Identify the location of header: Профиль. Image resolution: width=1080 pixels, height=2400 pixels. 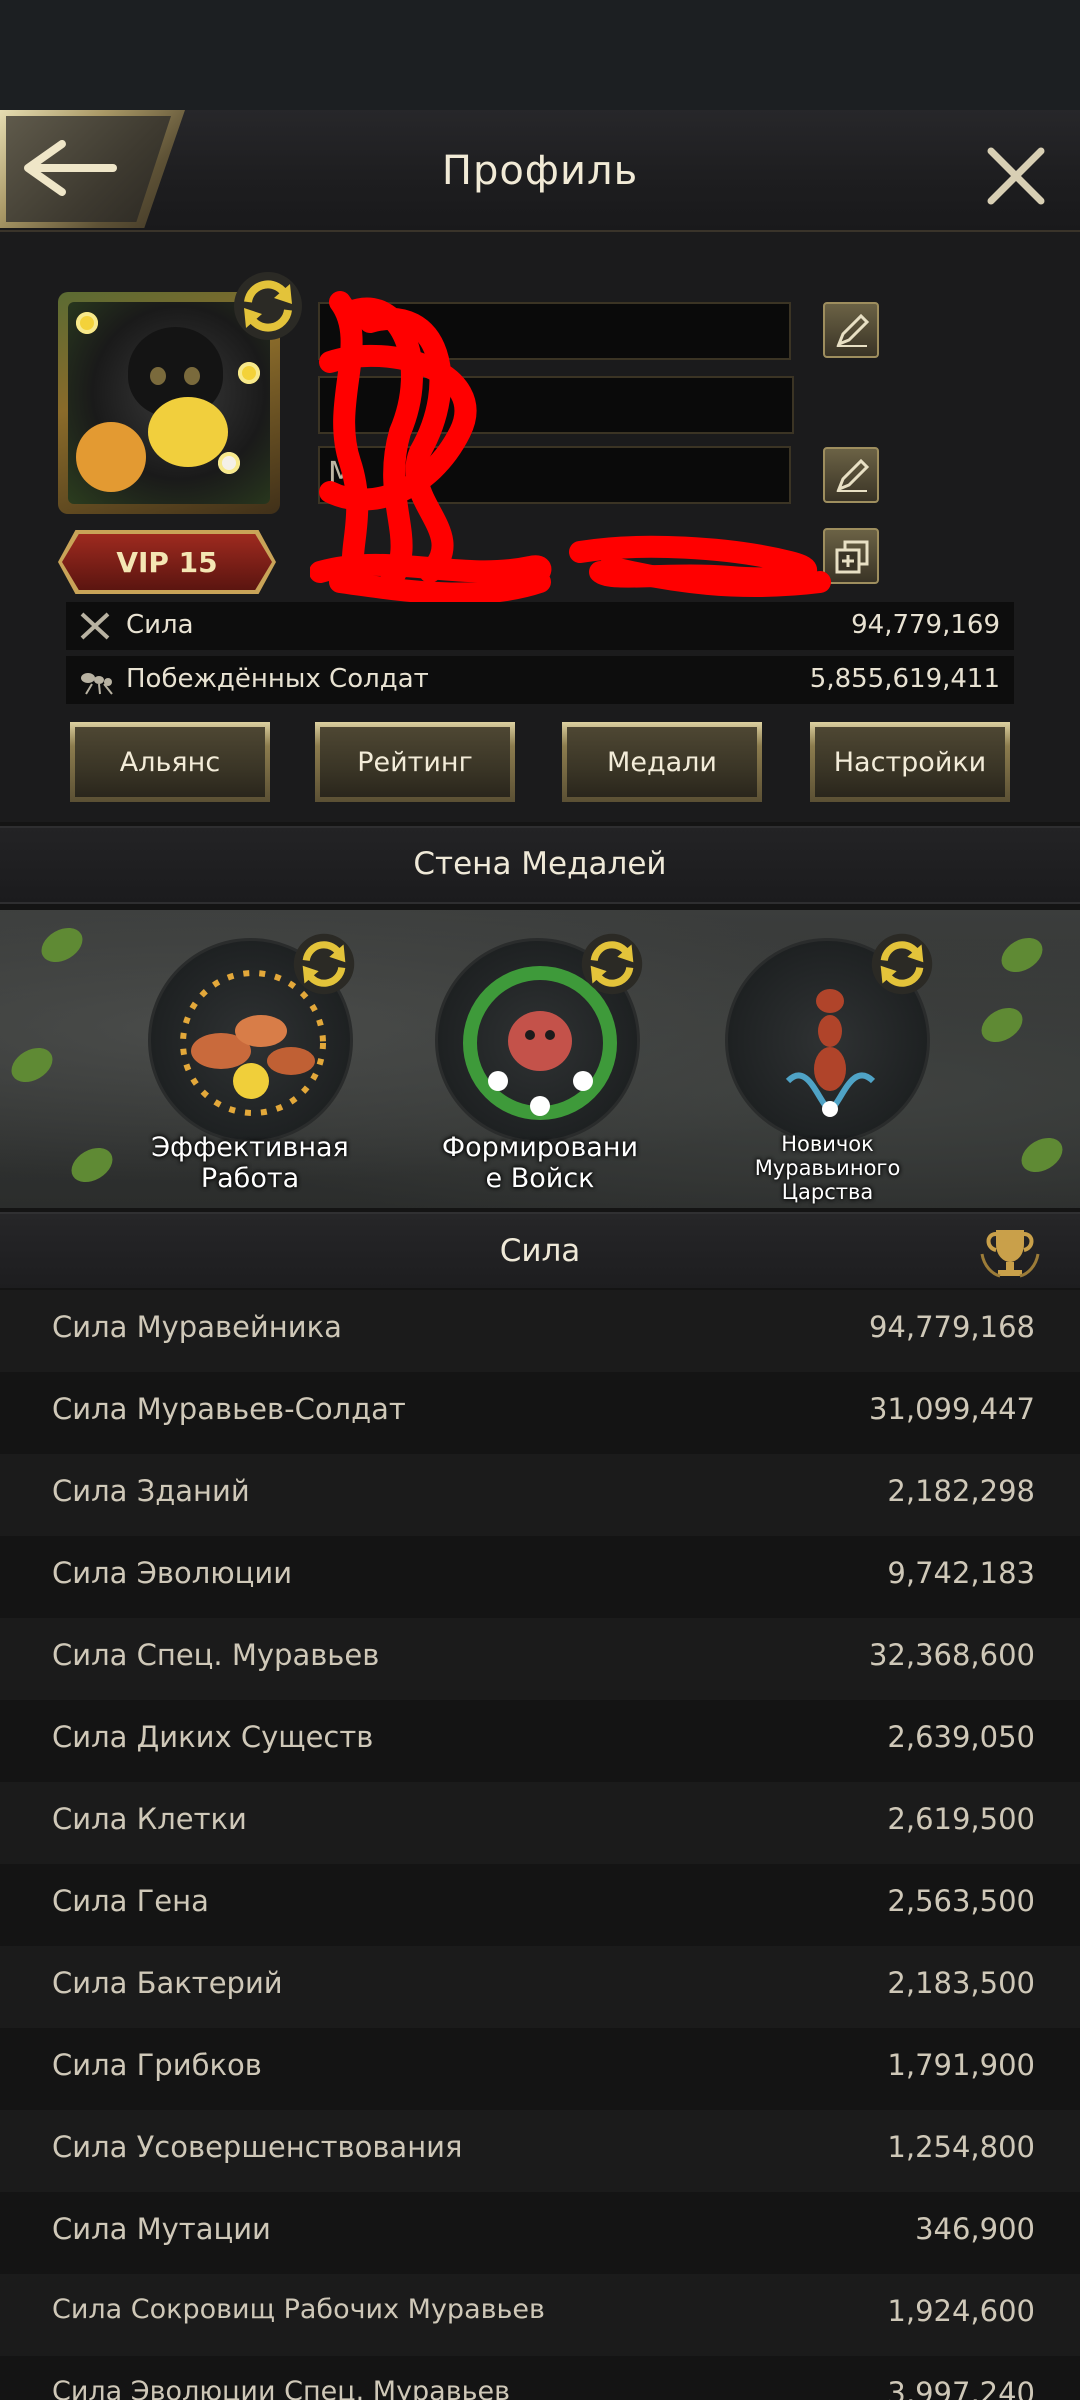
(540, 171).